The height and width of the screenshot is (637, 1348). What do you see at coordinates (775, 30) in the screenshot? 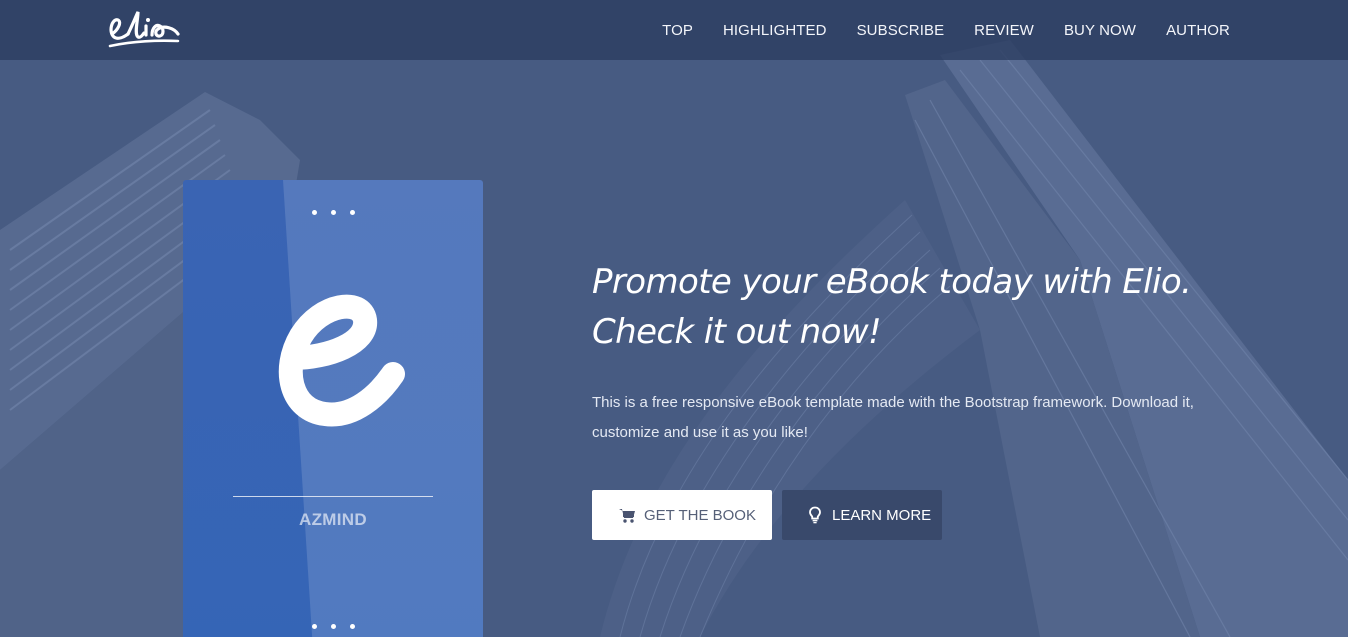
I see `nav-item-highlighted: HIGHLIGHTED` at bounding box center [775, 30].